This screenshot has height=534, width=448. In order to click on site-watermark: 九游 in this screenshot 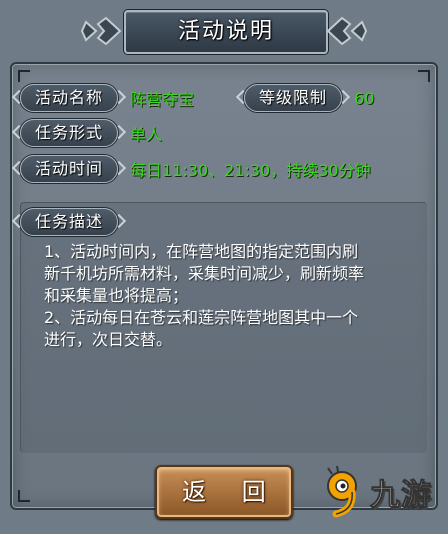, I will do `click(380, 492)`.